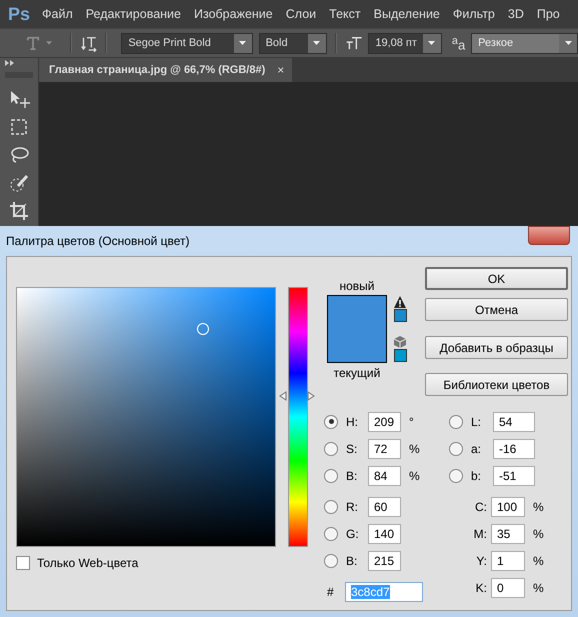  What do you see at coordinates (352, 421) in the screenshot?
I see `field-label: H:` at bounding box center [352, 421].